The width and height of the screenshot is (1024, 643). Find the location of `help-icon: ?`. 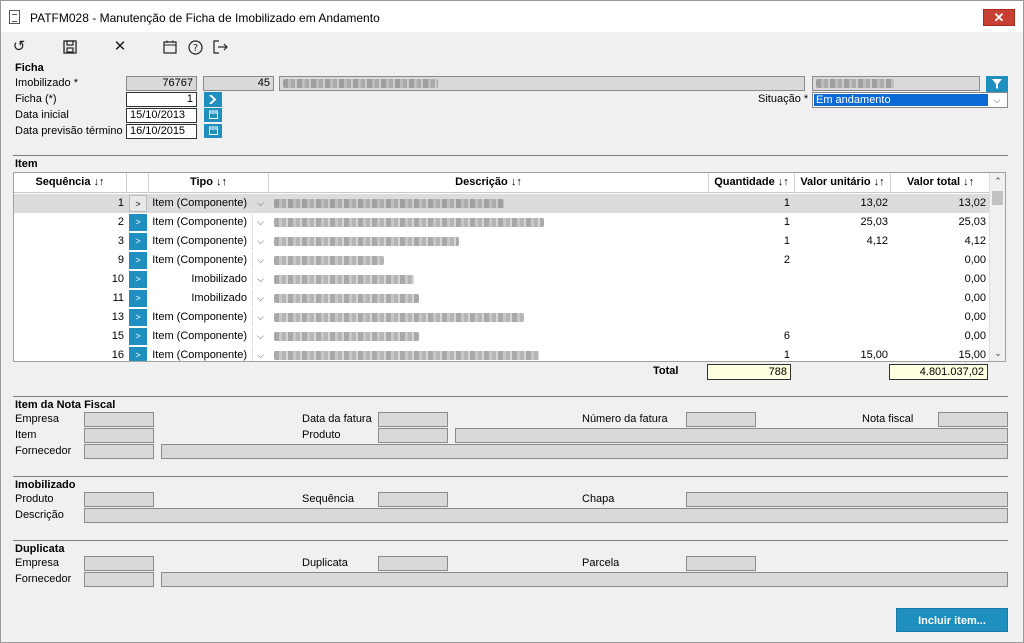

help-icon: ? is located at coordinates (195, 47).